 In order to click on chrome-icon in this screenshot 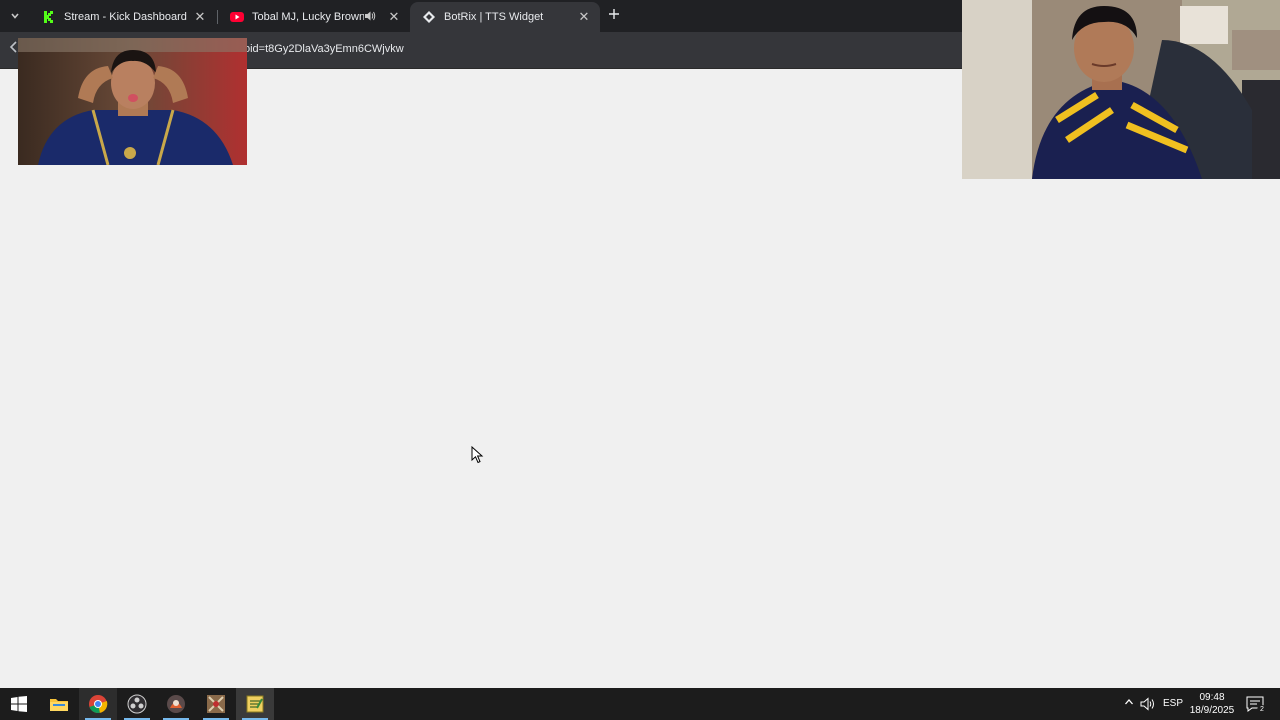, I will do `click(98, 704)`.